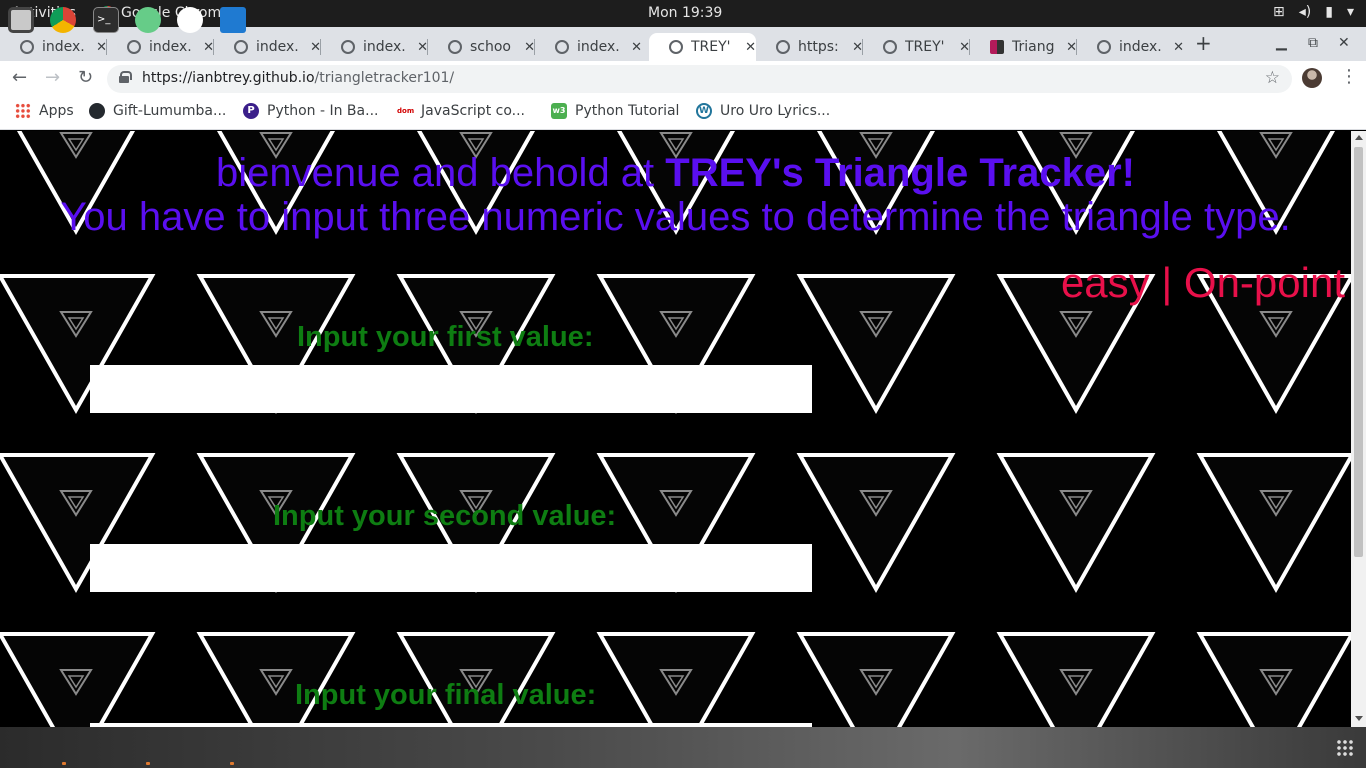  Describe the element at coordinates (21, 20) in the screenshot. I see `files-app-icon` at that location.